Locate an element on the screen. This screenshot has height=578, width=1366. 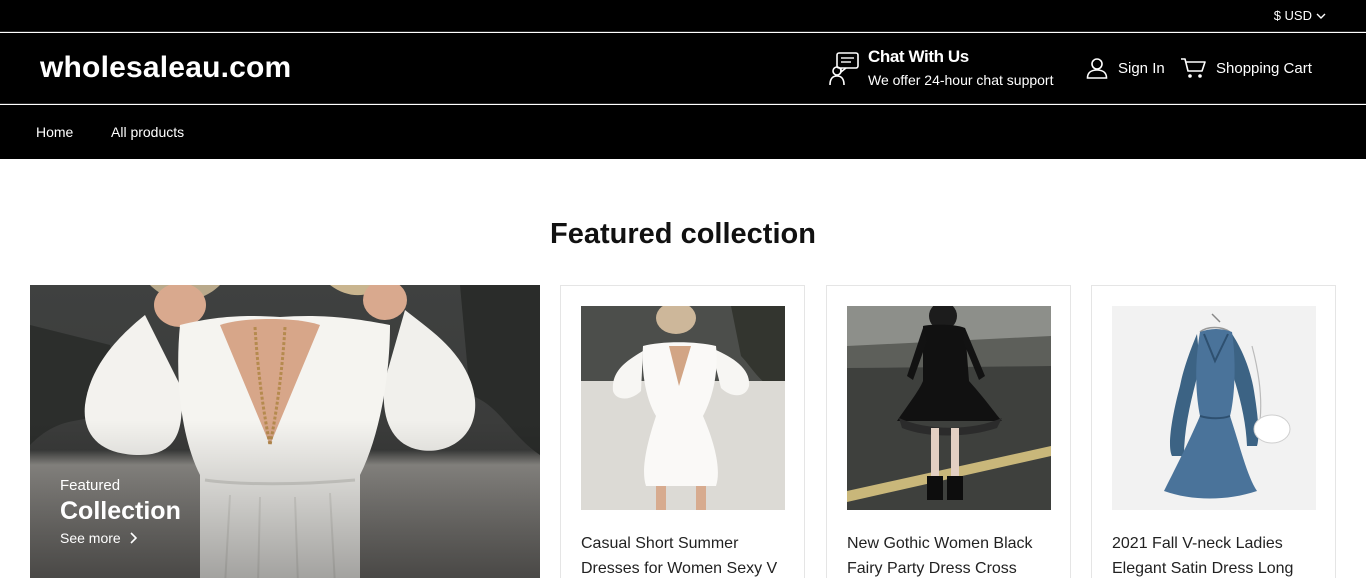
currency-label: $ USD is located at coordinates (1292, 15).